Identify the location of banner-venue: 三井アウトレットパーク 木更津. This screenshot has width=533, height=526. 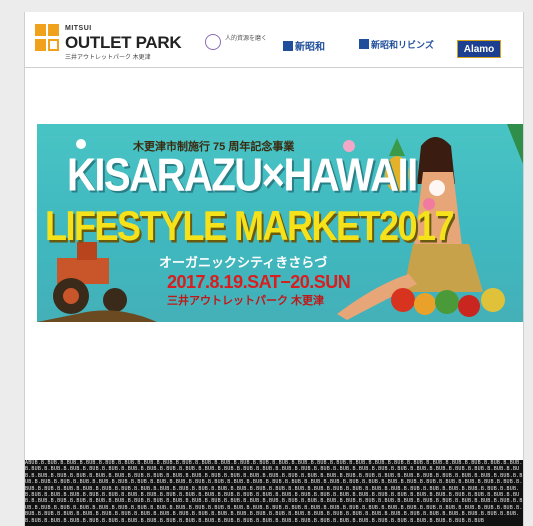
(246, 301).